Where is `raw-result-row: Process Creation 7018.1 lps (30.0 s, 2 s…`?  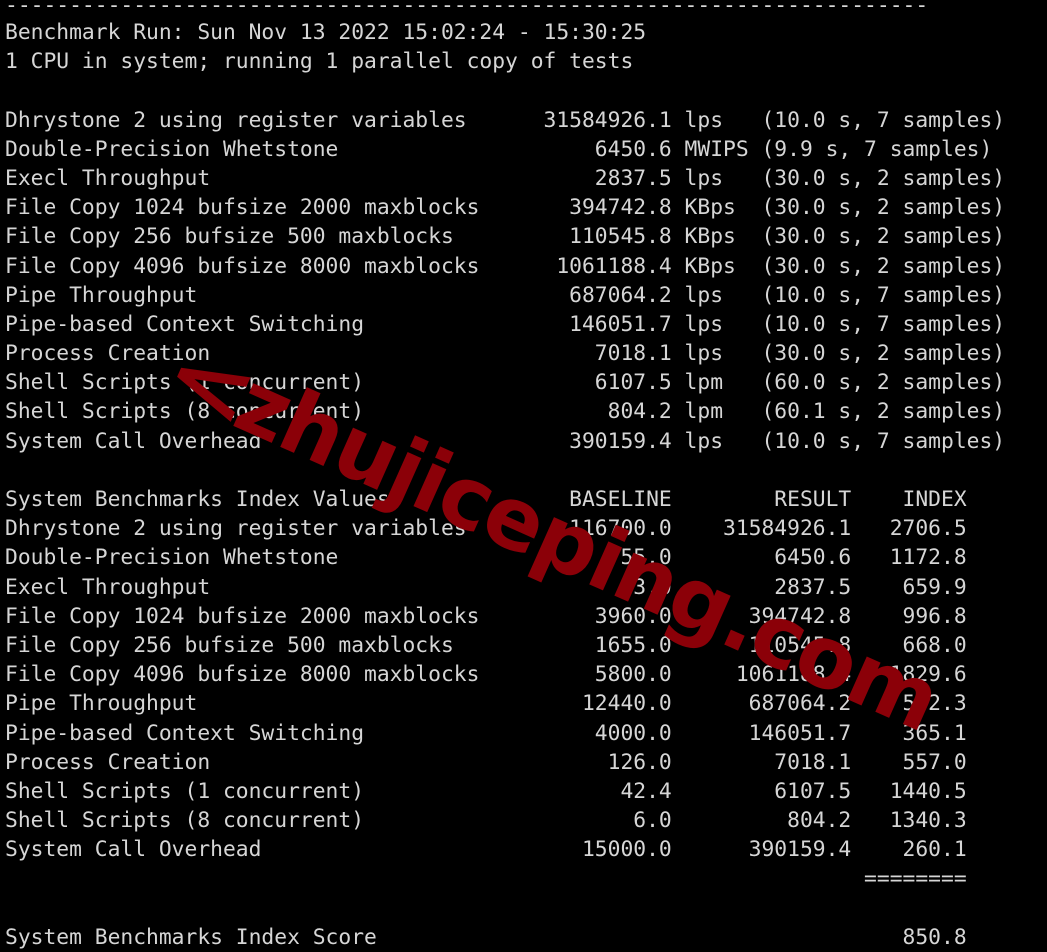 raw-result-row: Process Creation 7018.1 lps (30.0 s, 2 s… is located at coordinates (505, 354).